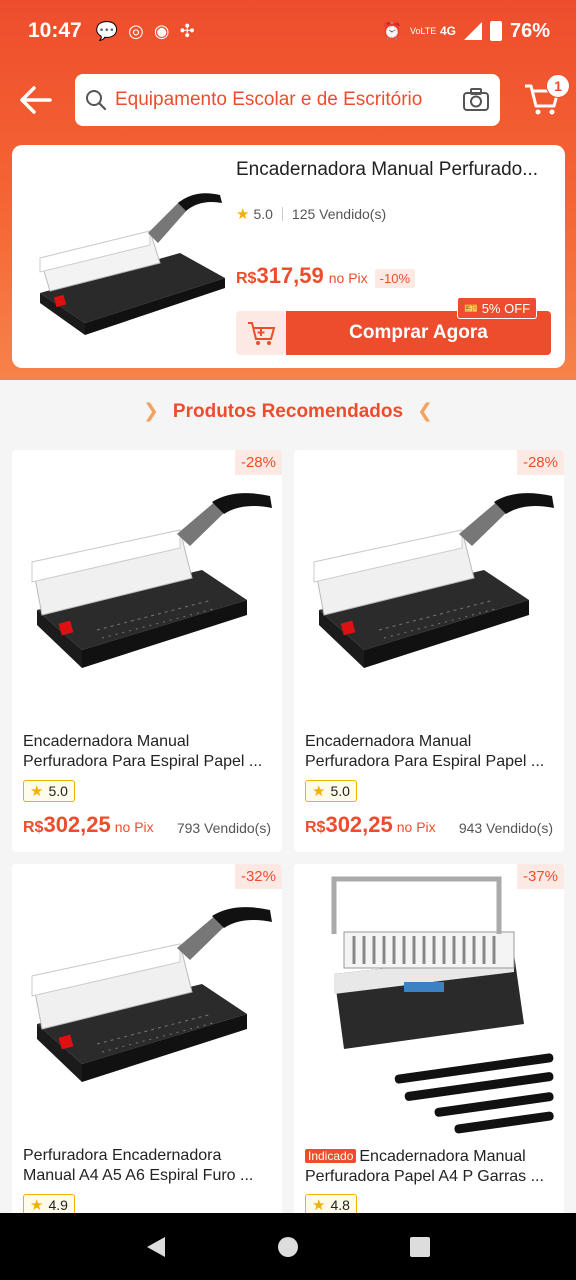 Image resolution: width=576 pixels, height=1280 pixels. Describe the element at coordinates (505, 828) in the screenshot. I see `sold-count: 943 Vendido(s)` at that location.